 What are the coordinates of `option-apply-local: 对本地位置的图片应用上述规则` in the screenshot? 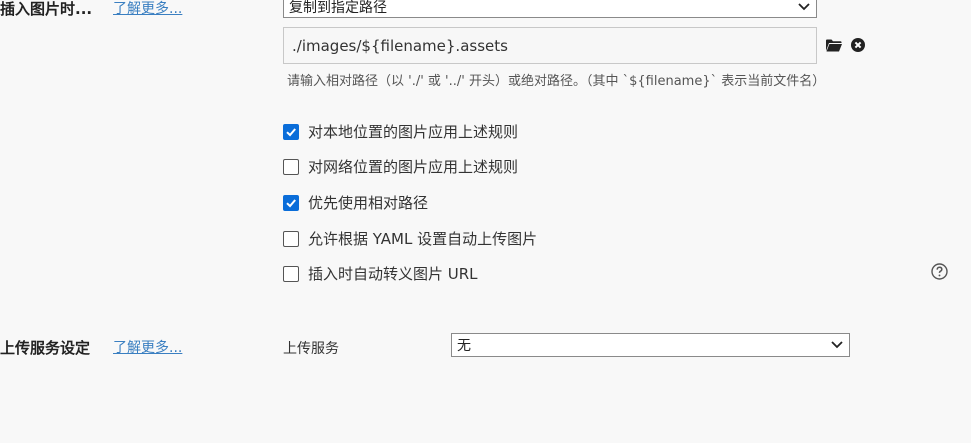 It's located at (400, 131).